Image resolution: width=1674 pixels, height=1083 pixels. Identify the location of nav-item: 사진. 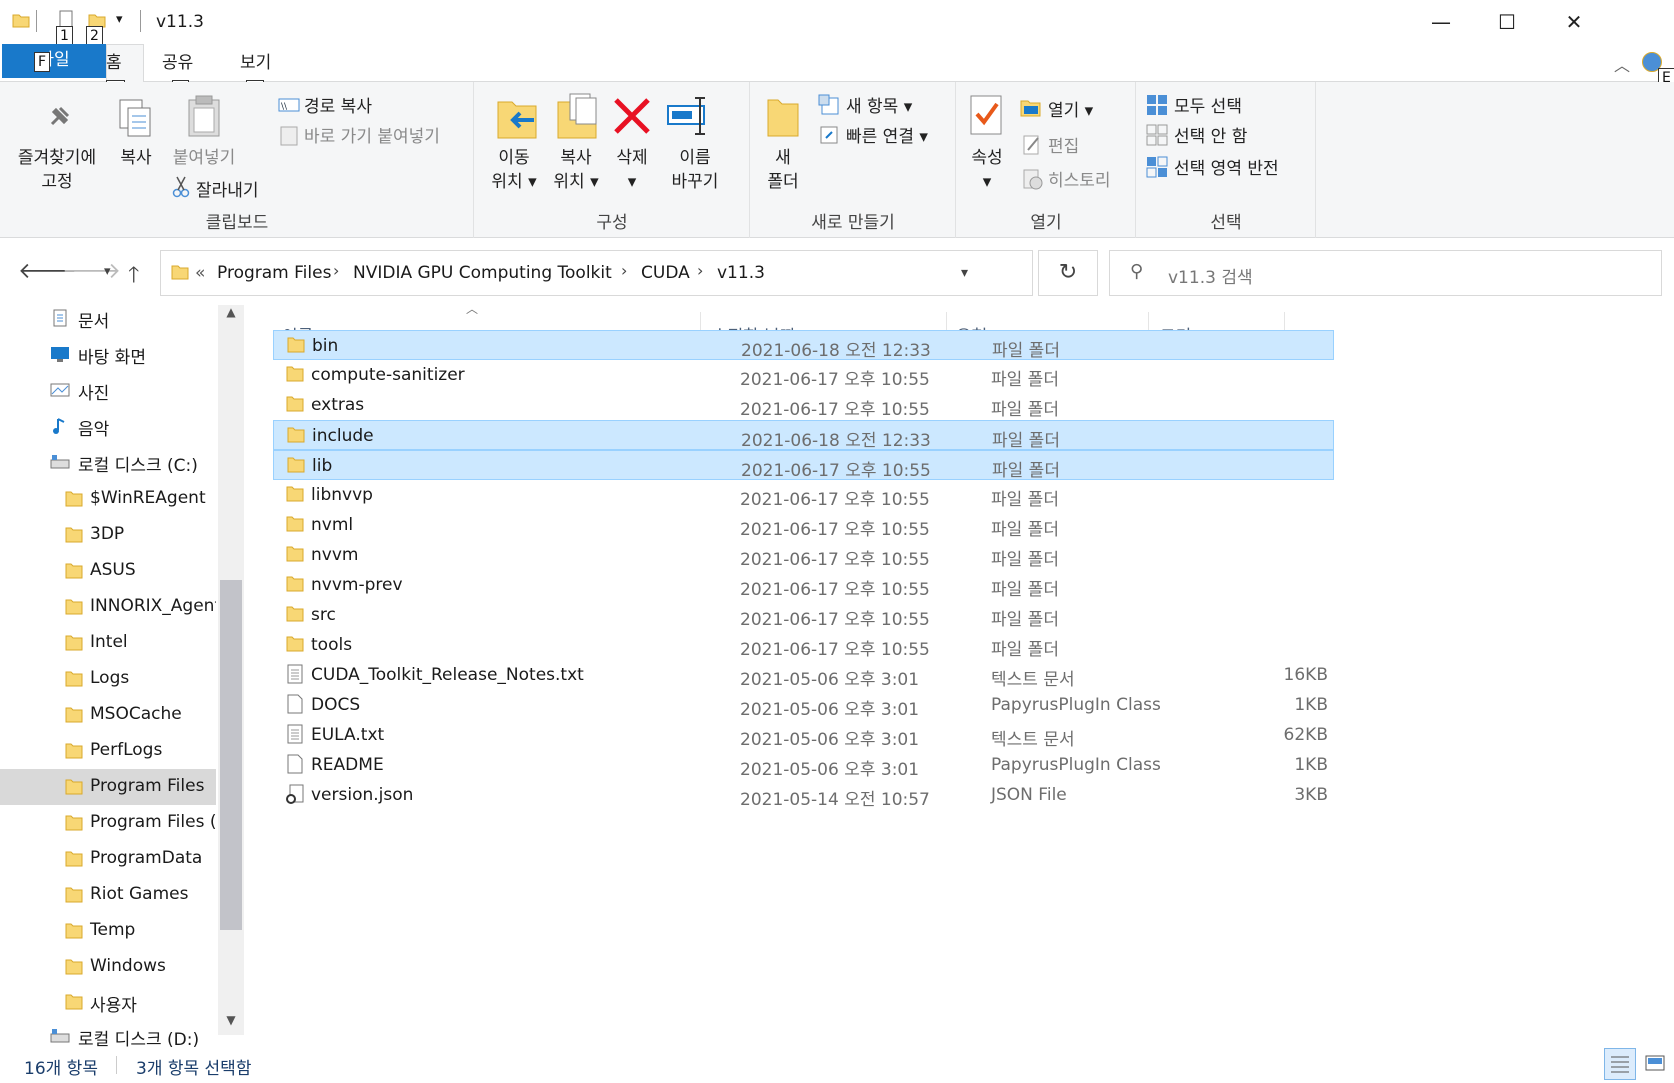
(108, 390).